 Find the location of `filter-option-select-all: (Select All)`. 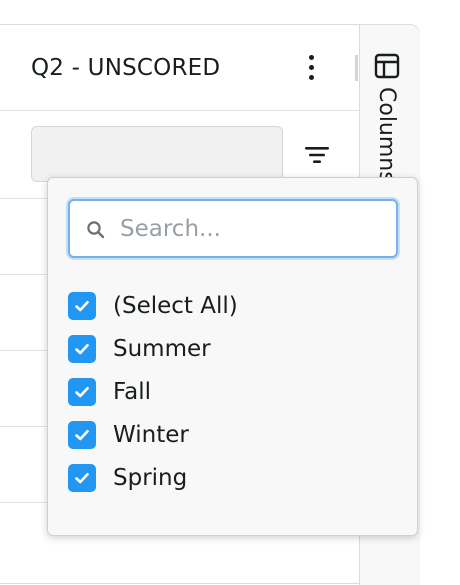

filter-option-select-all: (Select All) is located at coordinates (153, 305).